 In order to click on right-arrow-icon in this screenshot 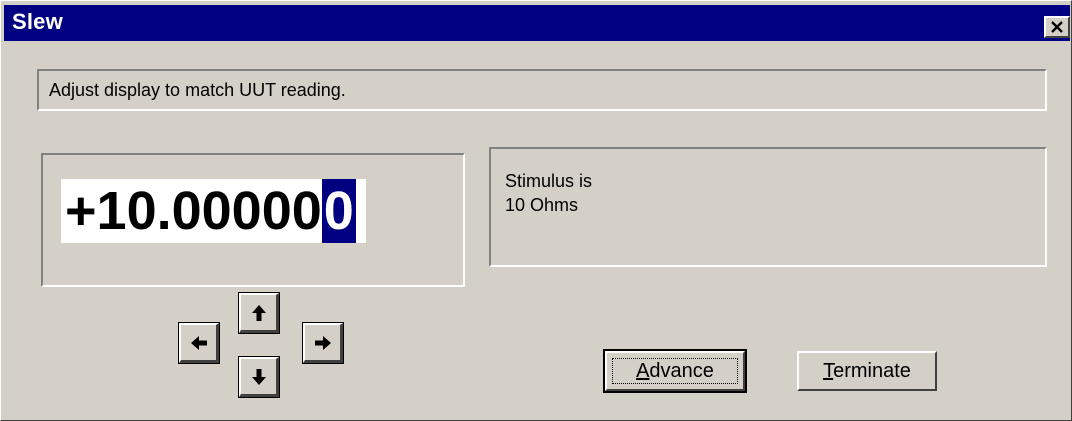, I will do `click(322, 342)`.